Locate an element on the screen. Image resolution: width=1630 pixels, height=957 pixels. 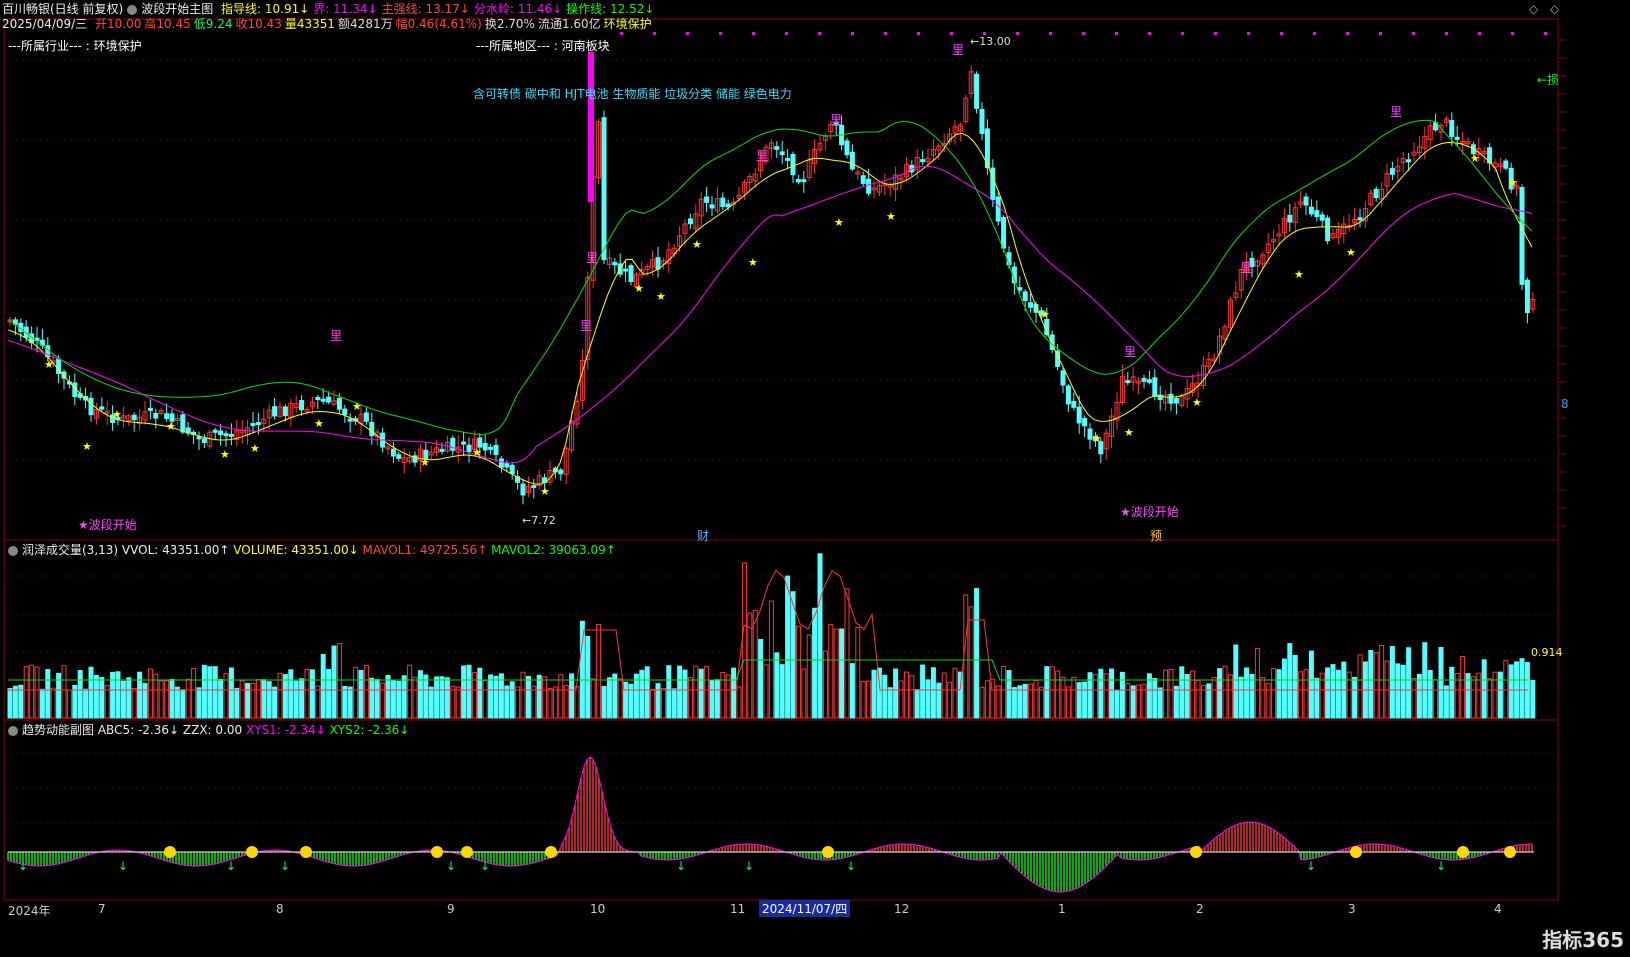
indicator-menu-icon is located at coordinates (132, 9).